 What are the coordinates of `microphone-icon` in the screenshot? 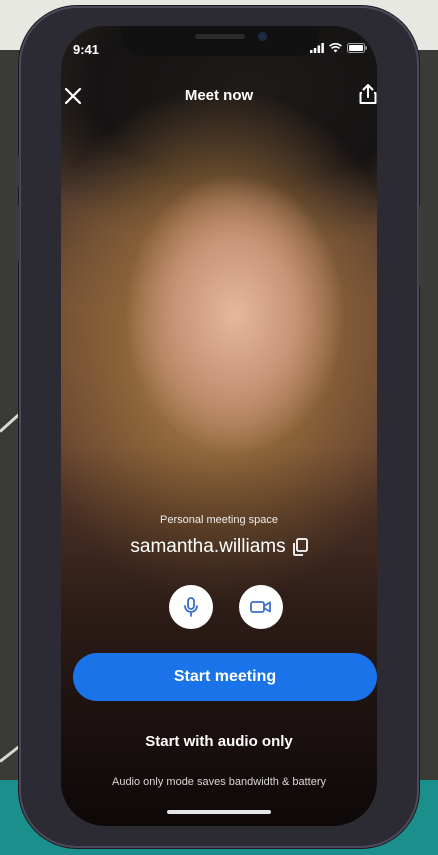 It's located at (191, 607).